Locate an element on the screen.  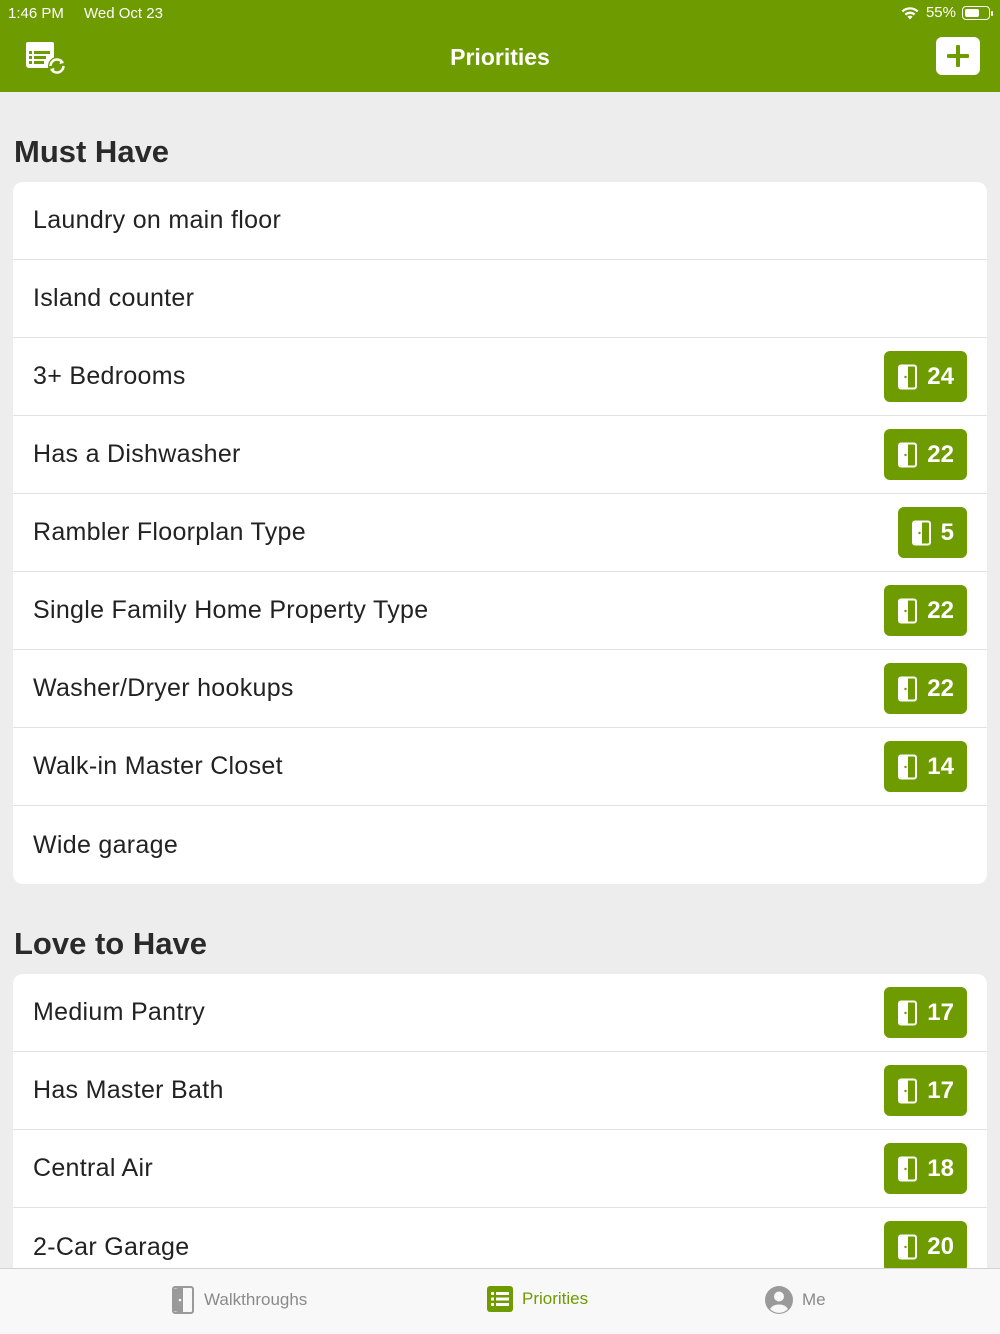
status-right: 55% is located at coordinates (946, 12).